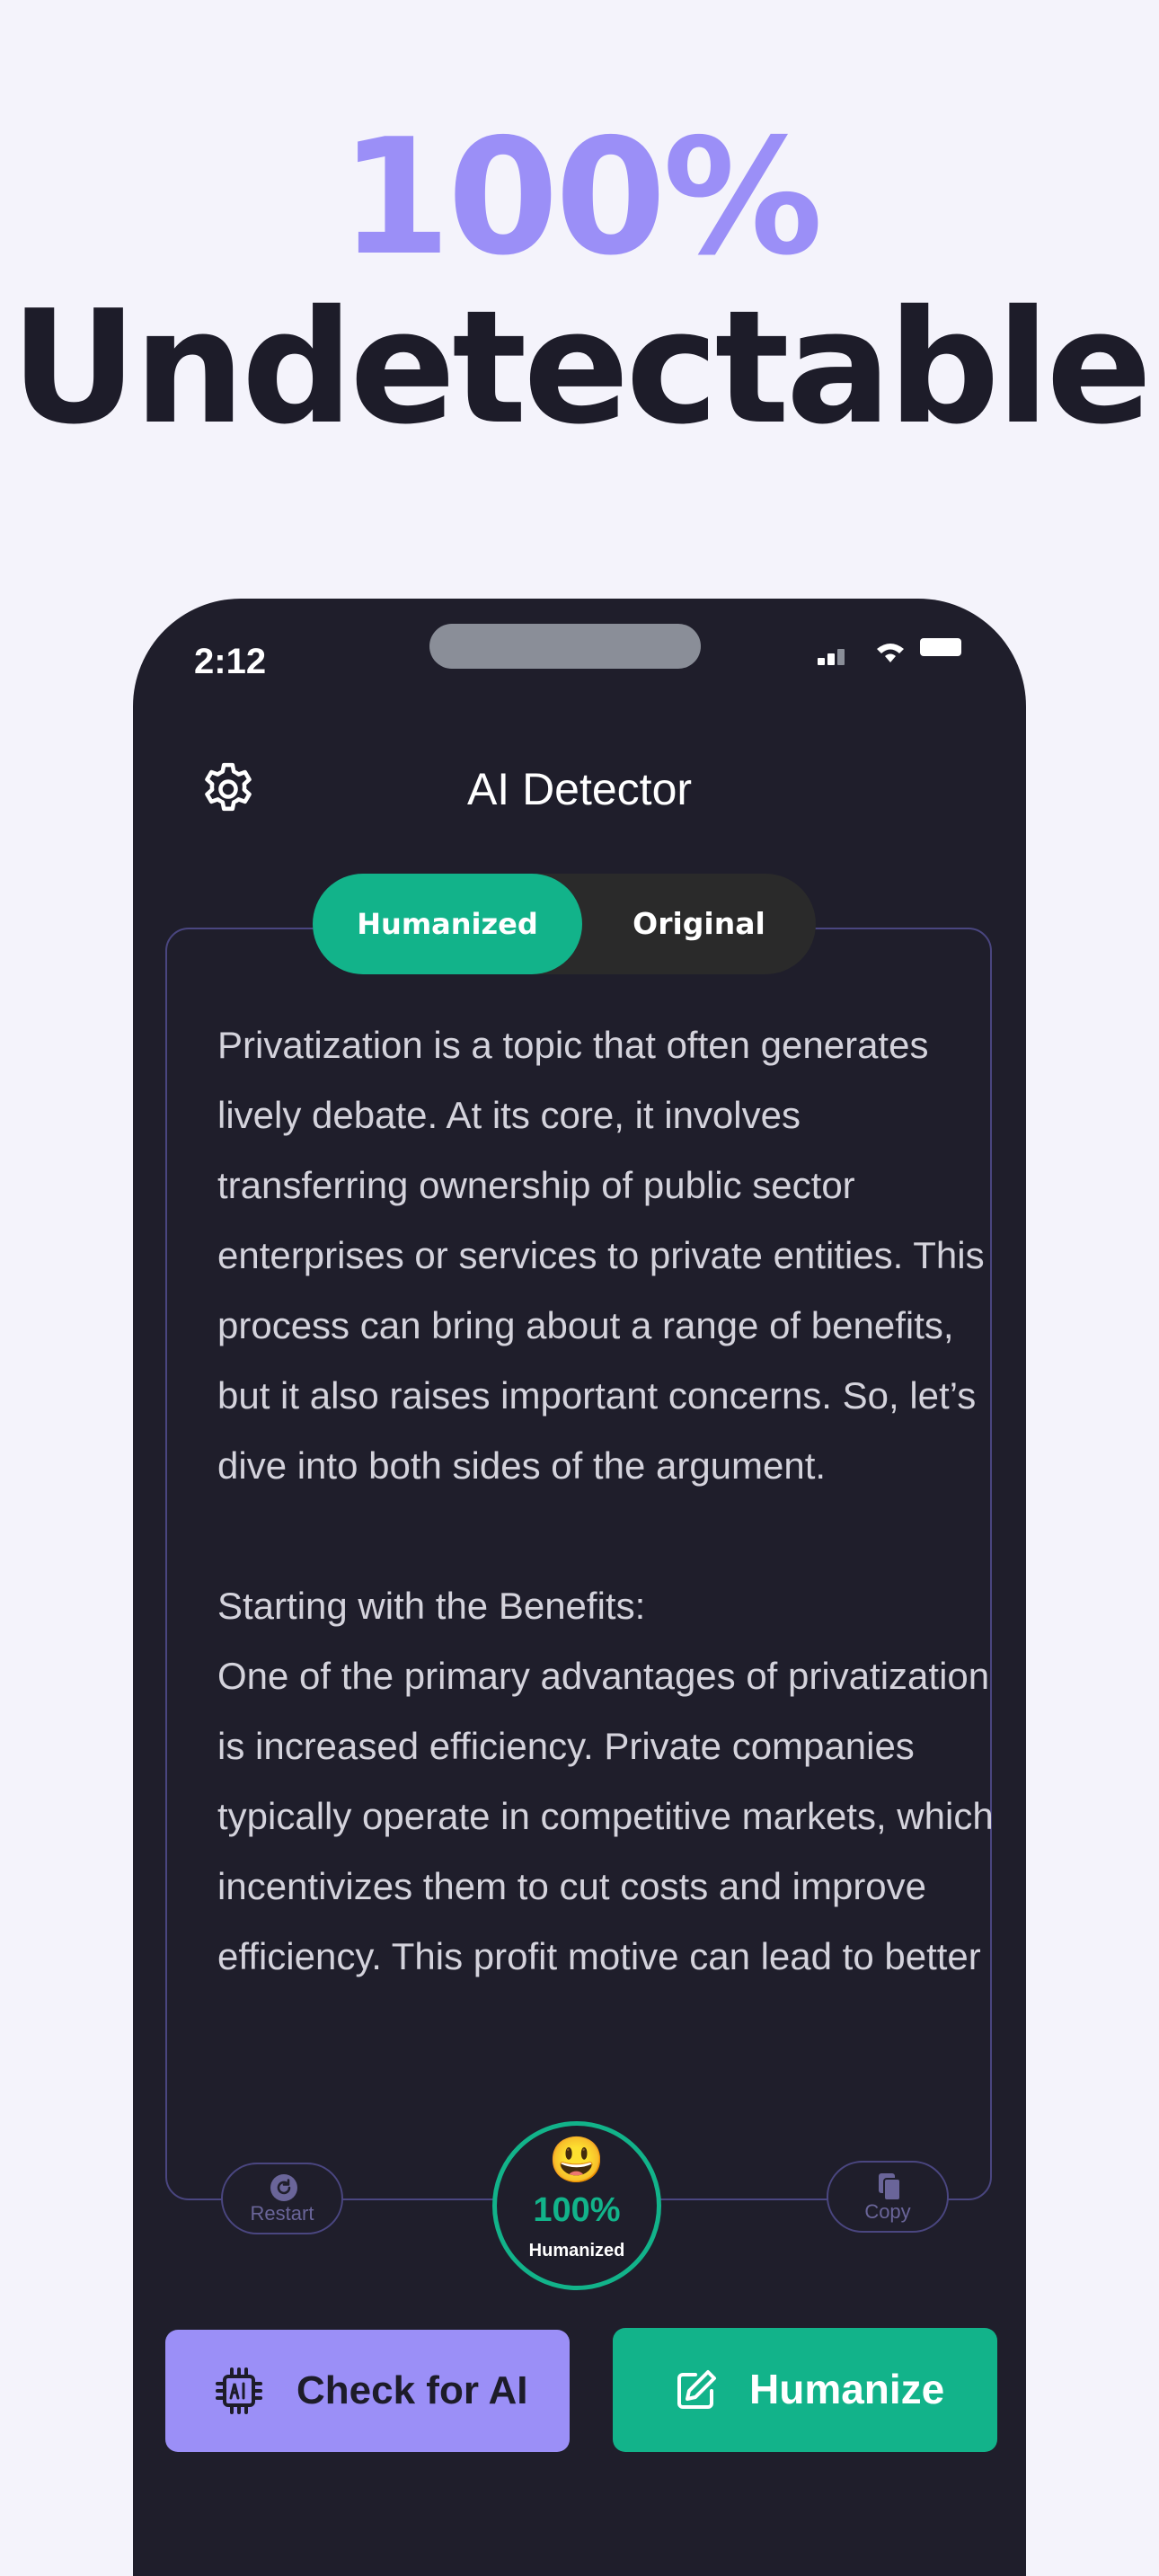 This screenshot has height=2576, width=1159. I want to click on check-for-ai-button: Check for AI, so click(367, 2391).